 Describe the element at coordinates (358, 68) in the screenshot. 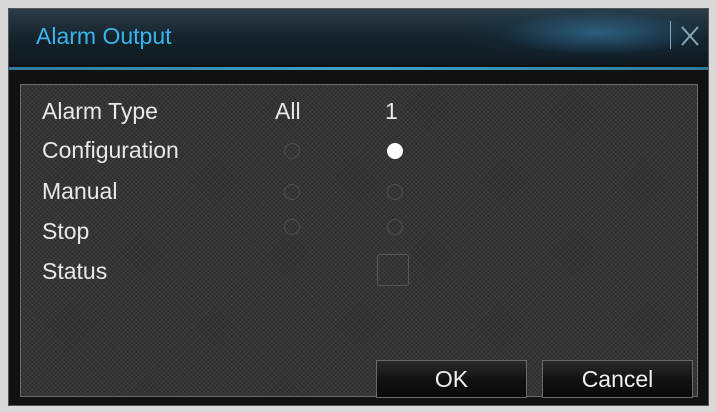

I see `title-underline` at that location.